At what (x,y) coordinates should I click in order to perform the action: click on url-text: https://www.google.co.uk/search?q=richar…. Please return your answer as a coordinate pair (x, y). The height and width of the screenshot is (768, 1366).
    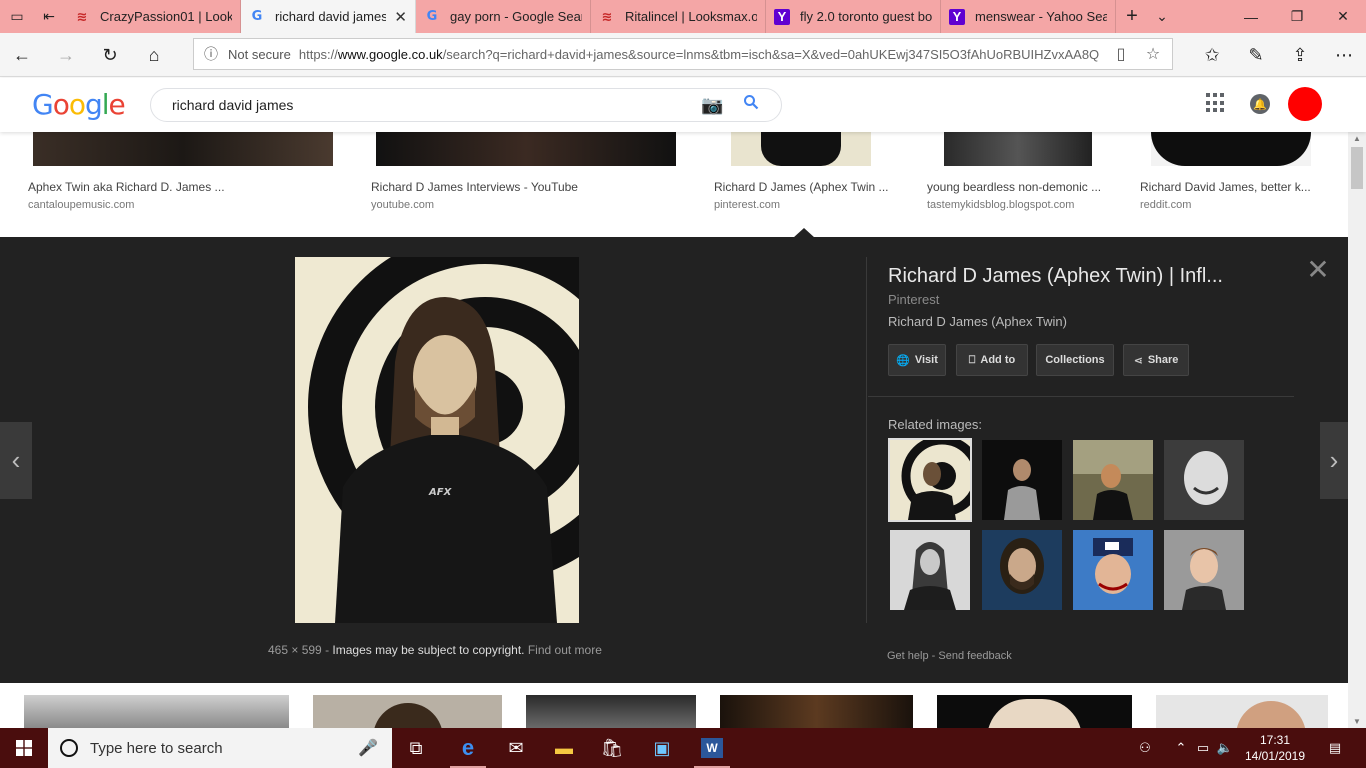
    Looking at the image, I should click on (699, 54).